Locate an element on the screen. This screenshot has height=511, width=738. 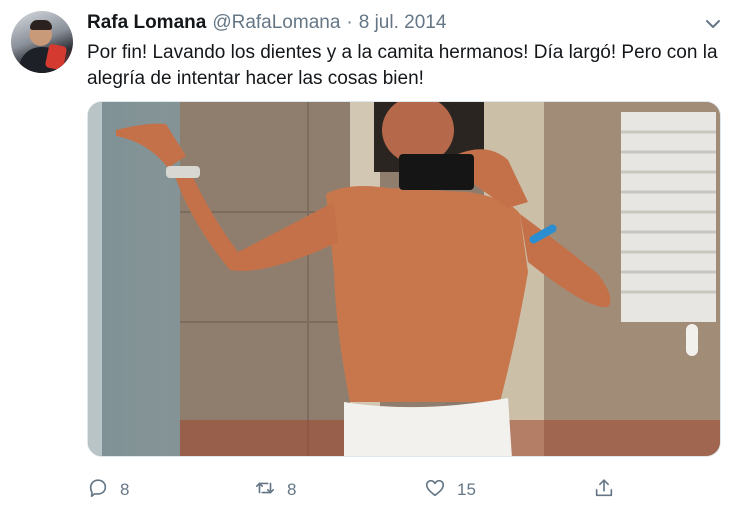
avatar-hair is located at coordinates (41, 25).